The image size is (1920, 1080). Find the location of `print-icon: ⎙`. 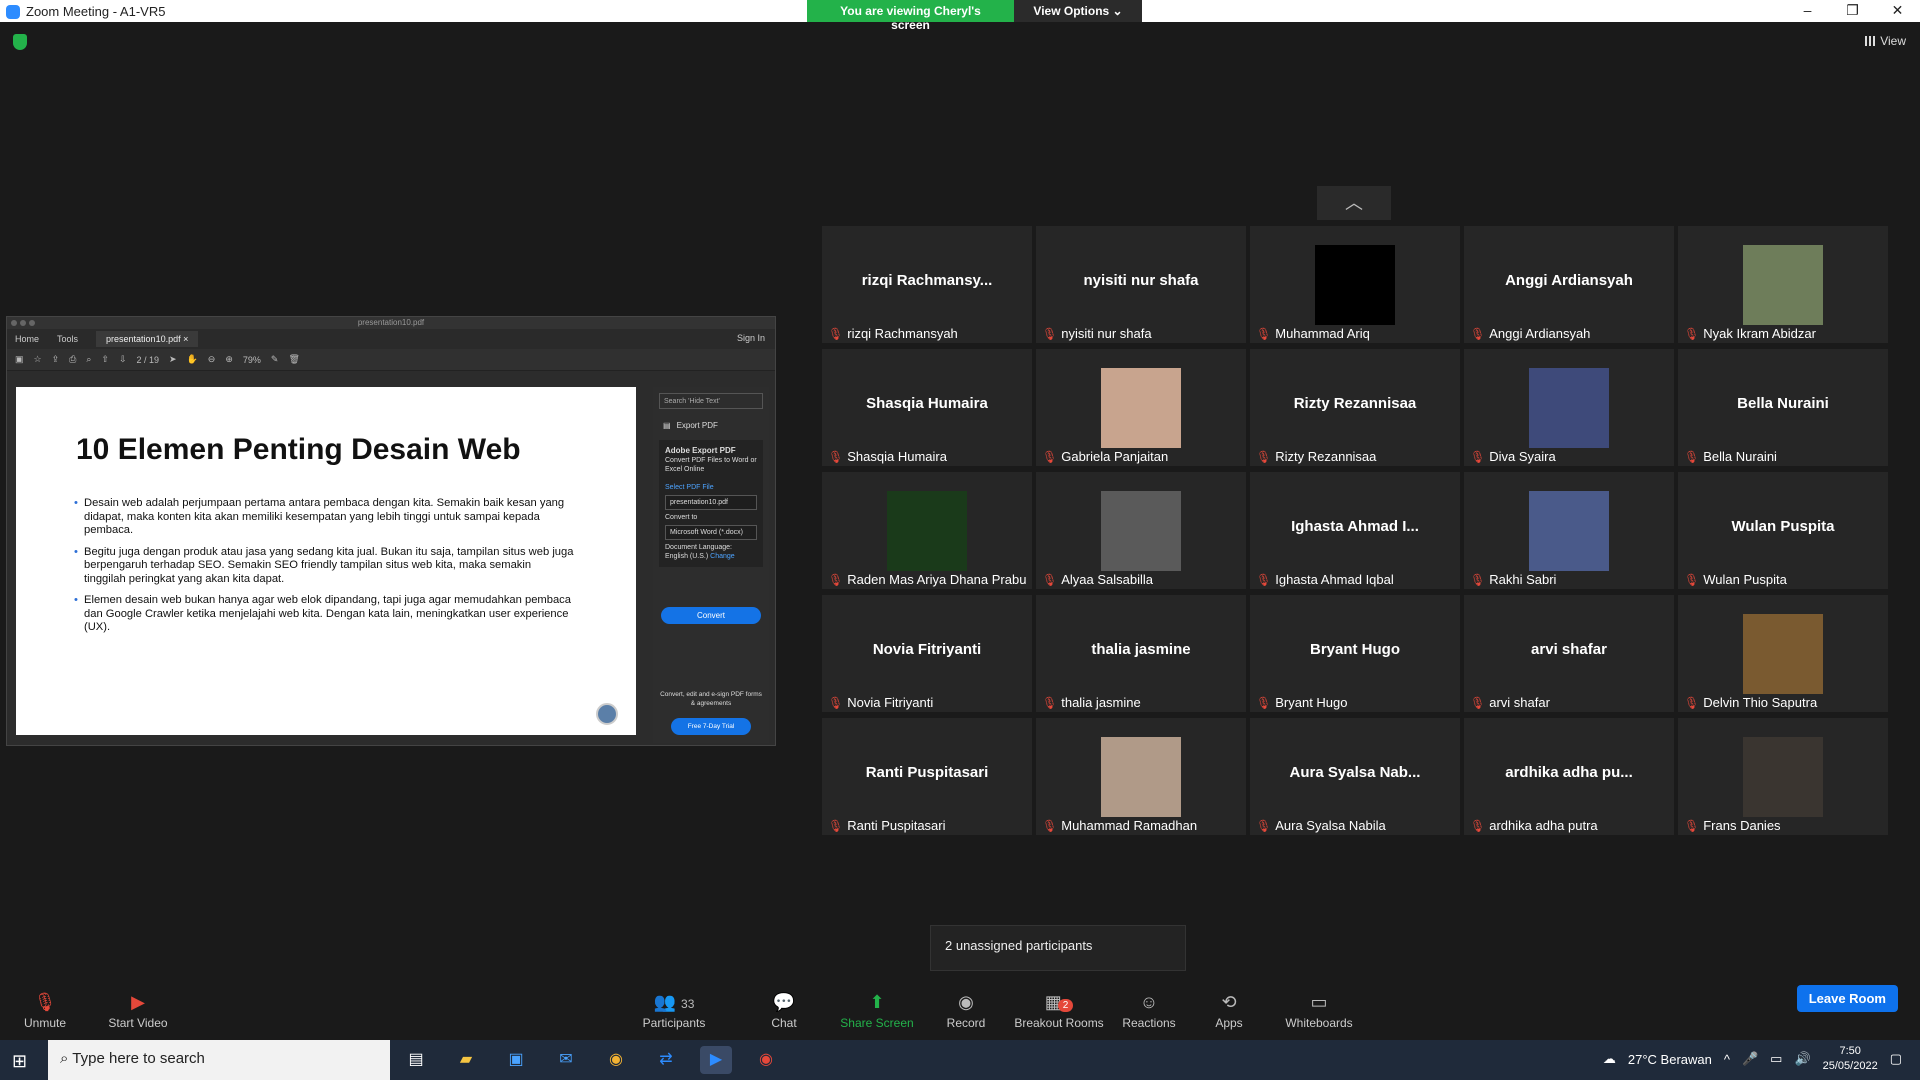

print-icon: ⎙ is located at coordinates (72, 359).